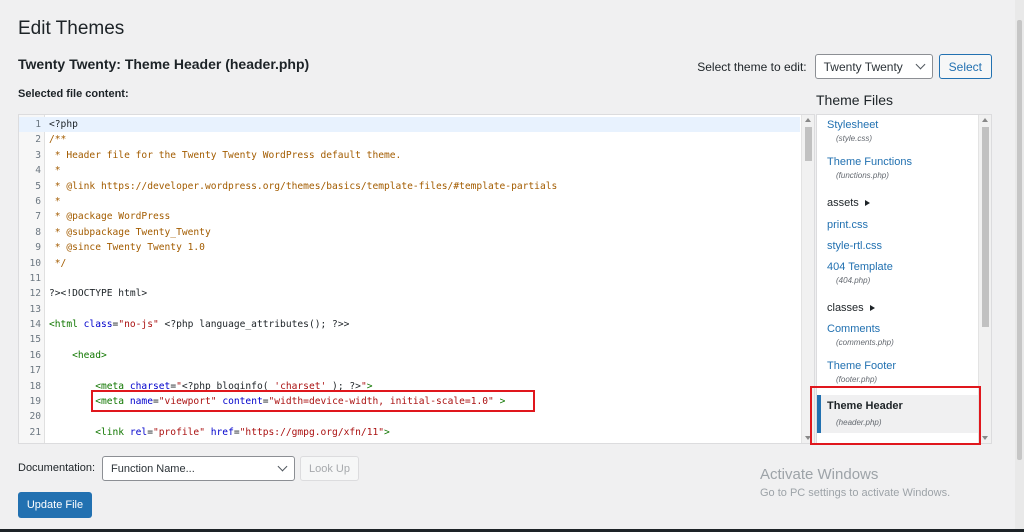 The image size is (1024, 532). I want to click on folder-classes: classes, so click(851, 308).